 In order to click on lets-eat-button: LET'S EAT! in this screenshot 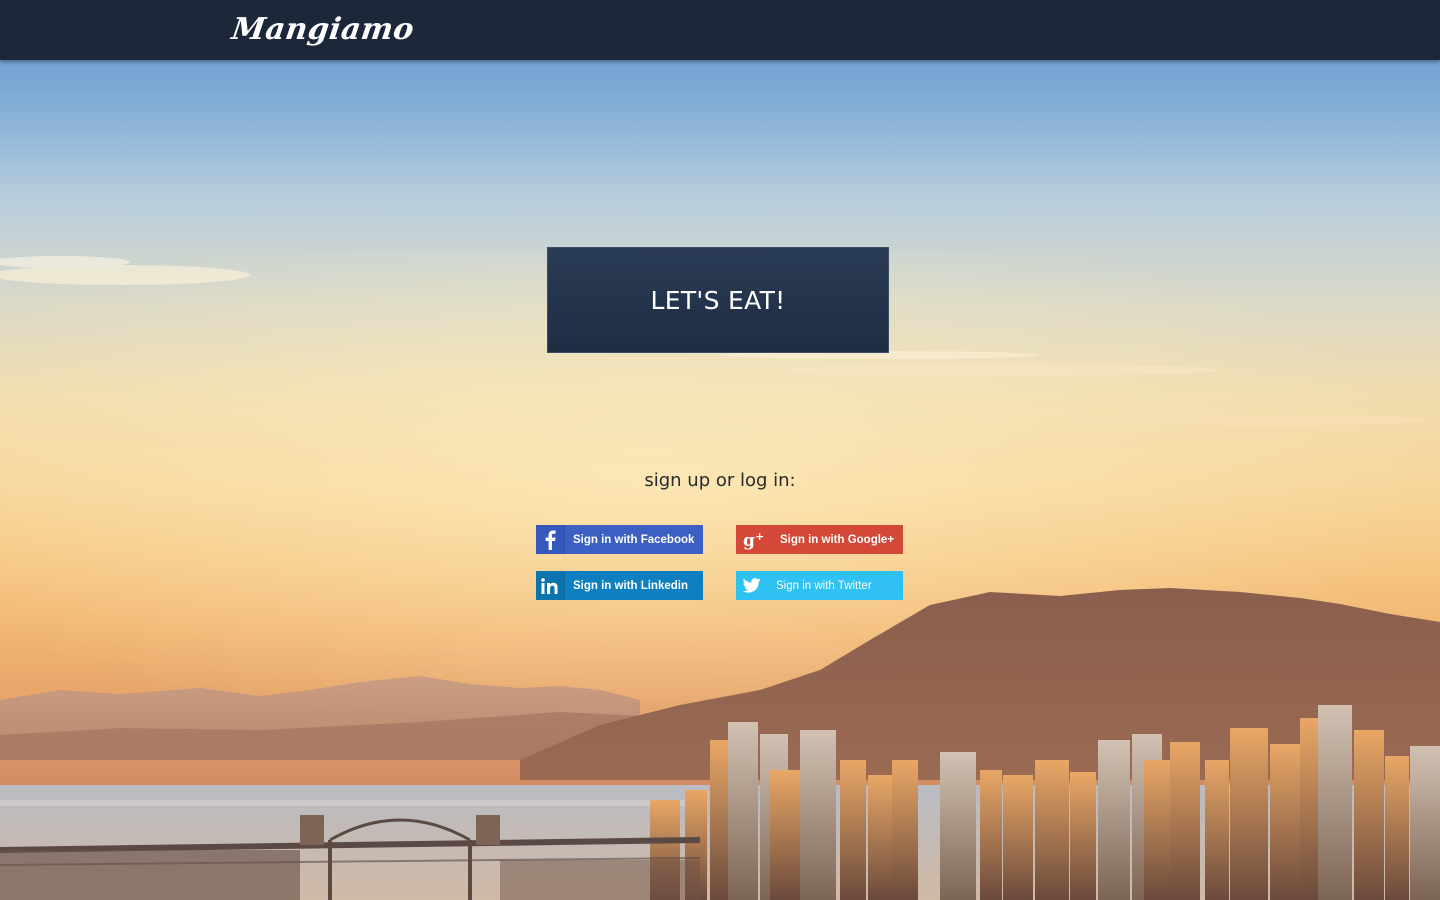, I will do `click(718, 300)`.